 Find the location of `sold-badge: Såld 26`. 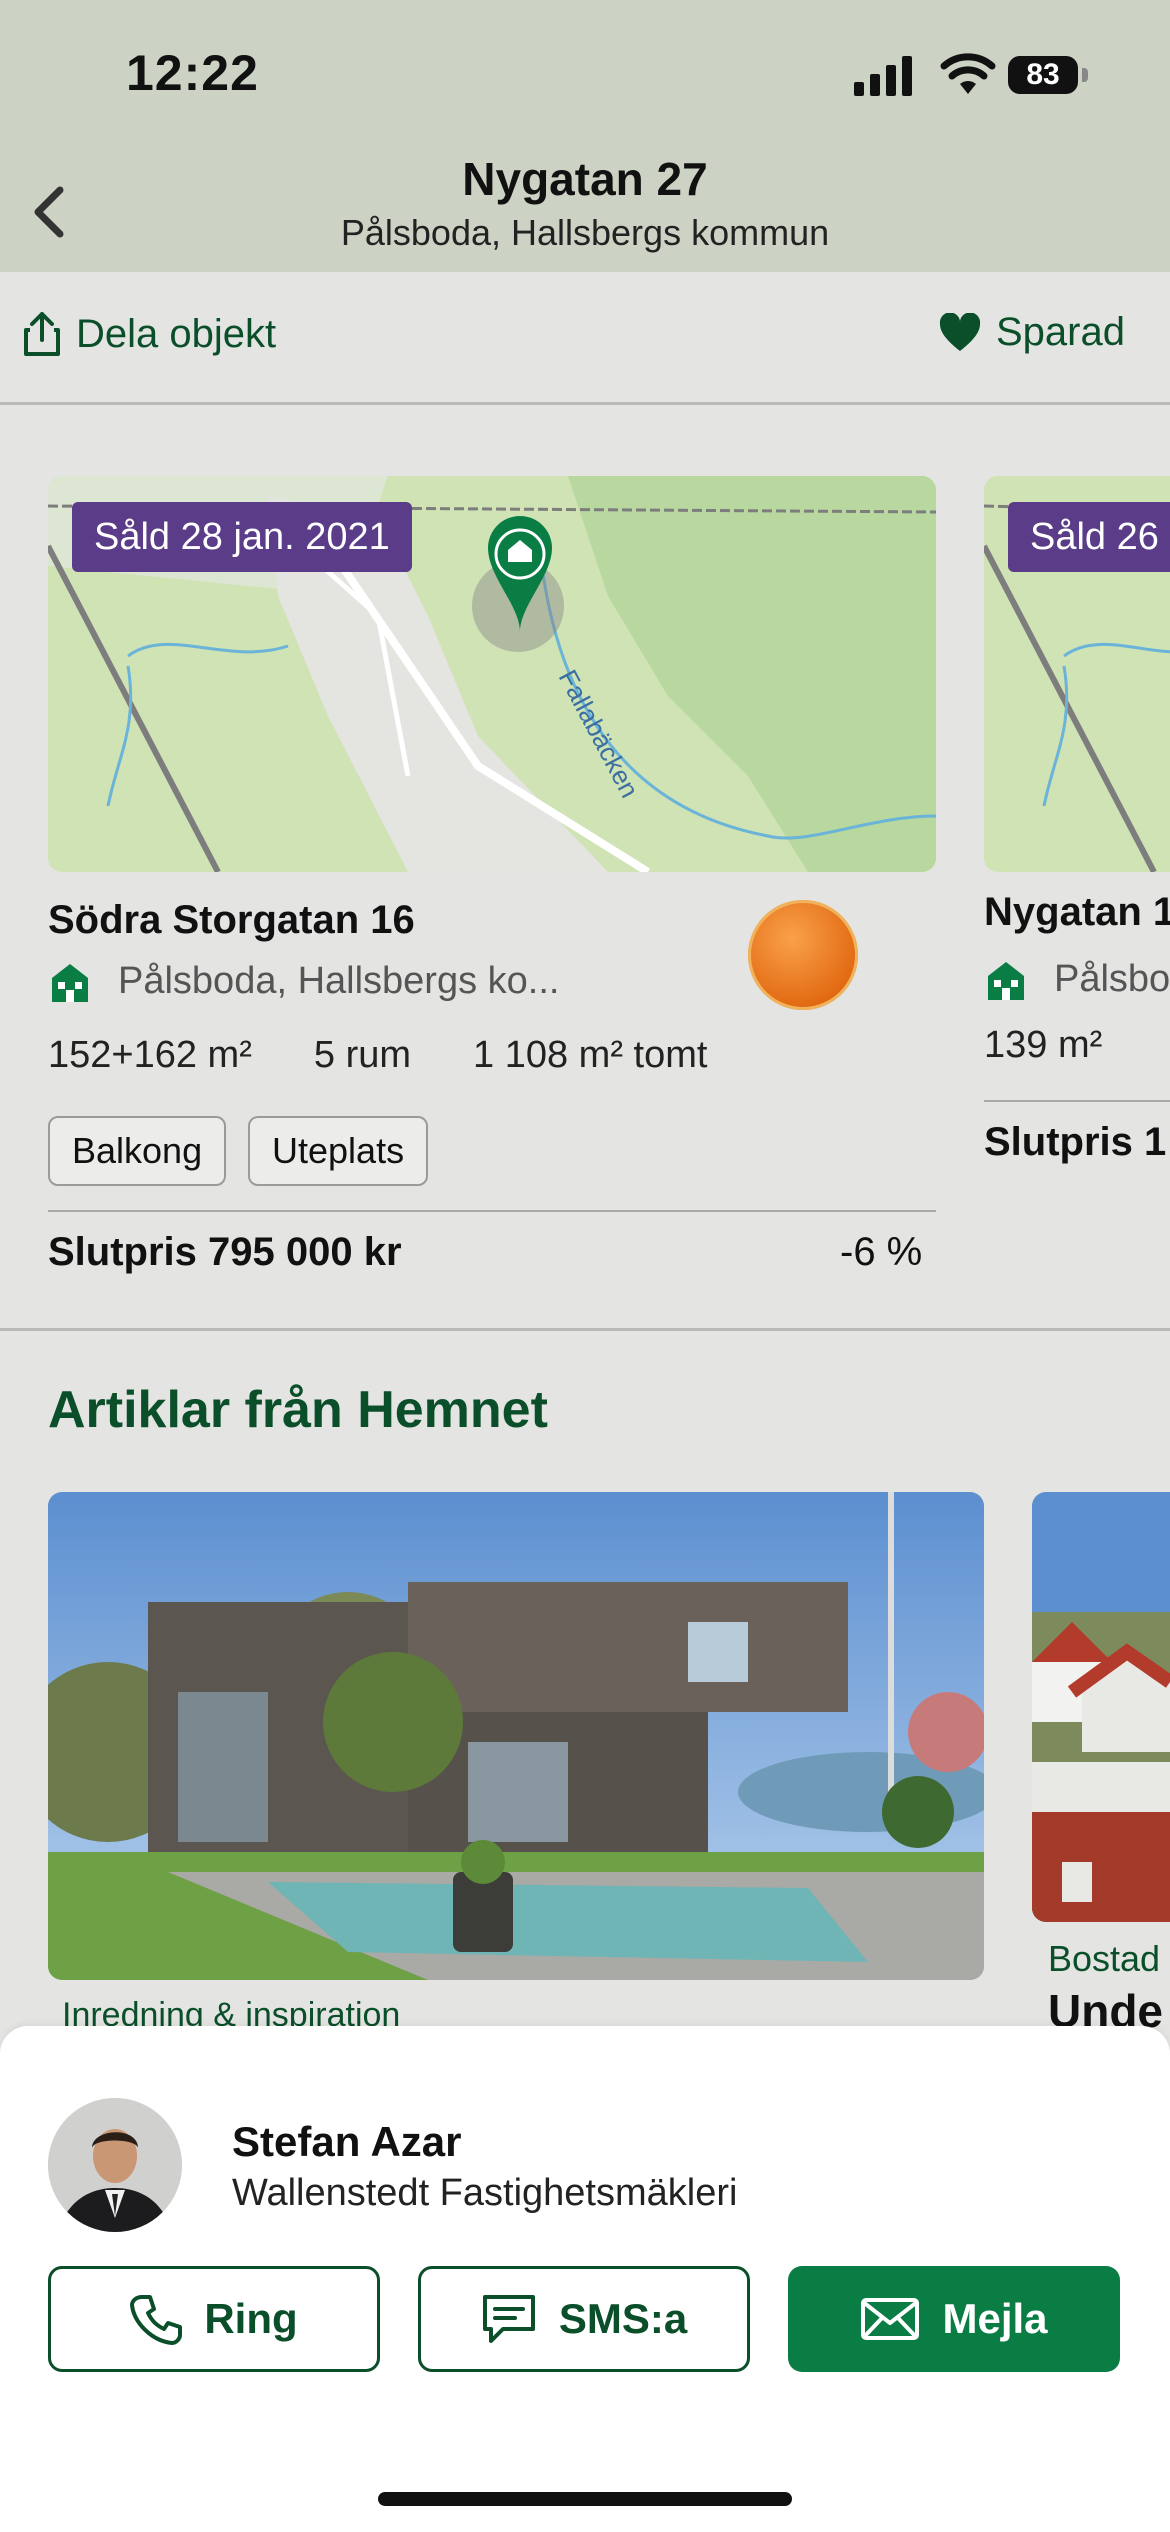

sold-badge: Såld 26 is located at coordinates (1089, 537).